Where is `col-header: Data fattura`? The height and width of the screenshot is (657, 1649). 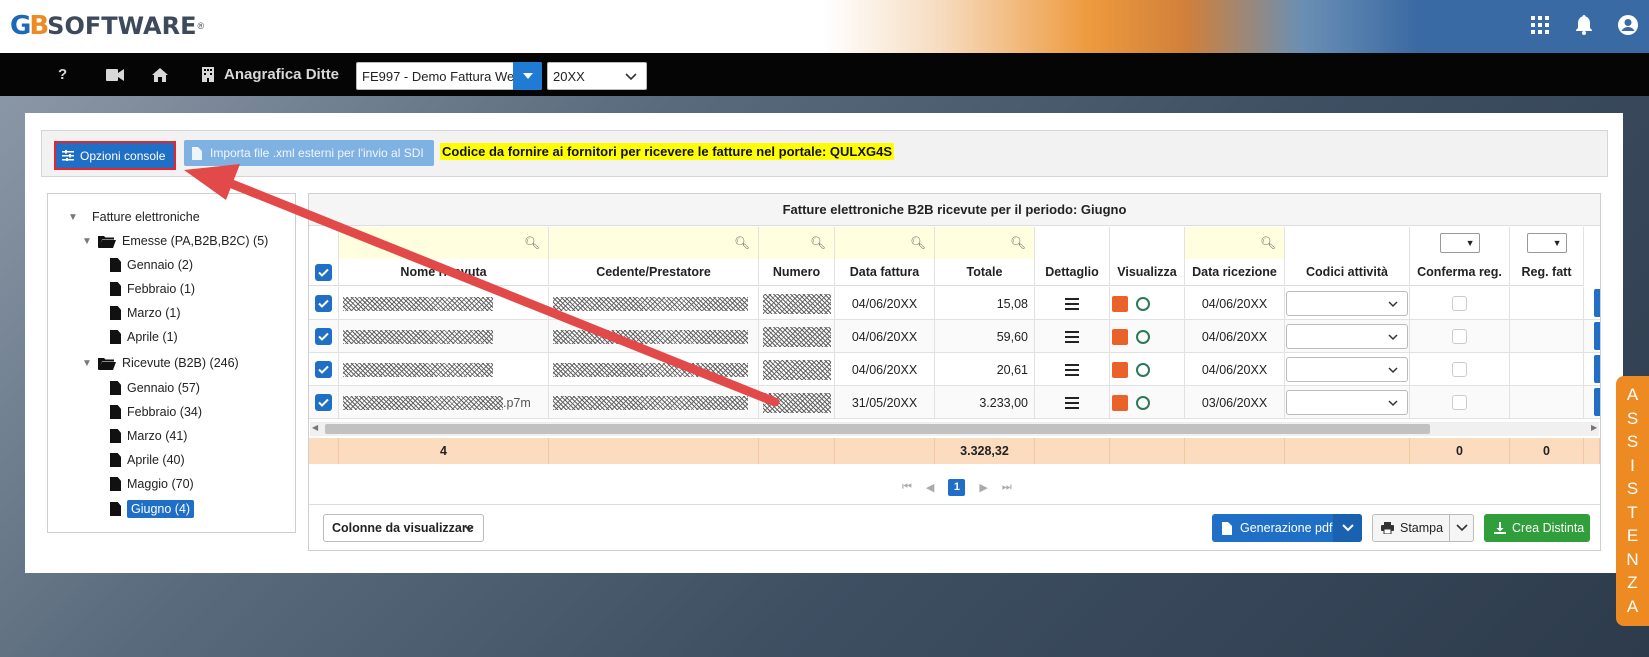
col-header: Data fattura is located at coordinates (885, 272).